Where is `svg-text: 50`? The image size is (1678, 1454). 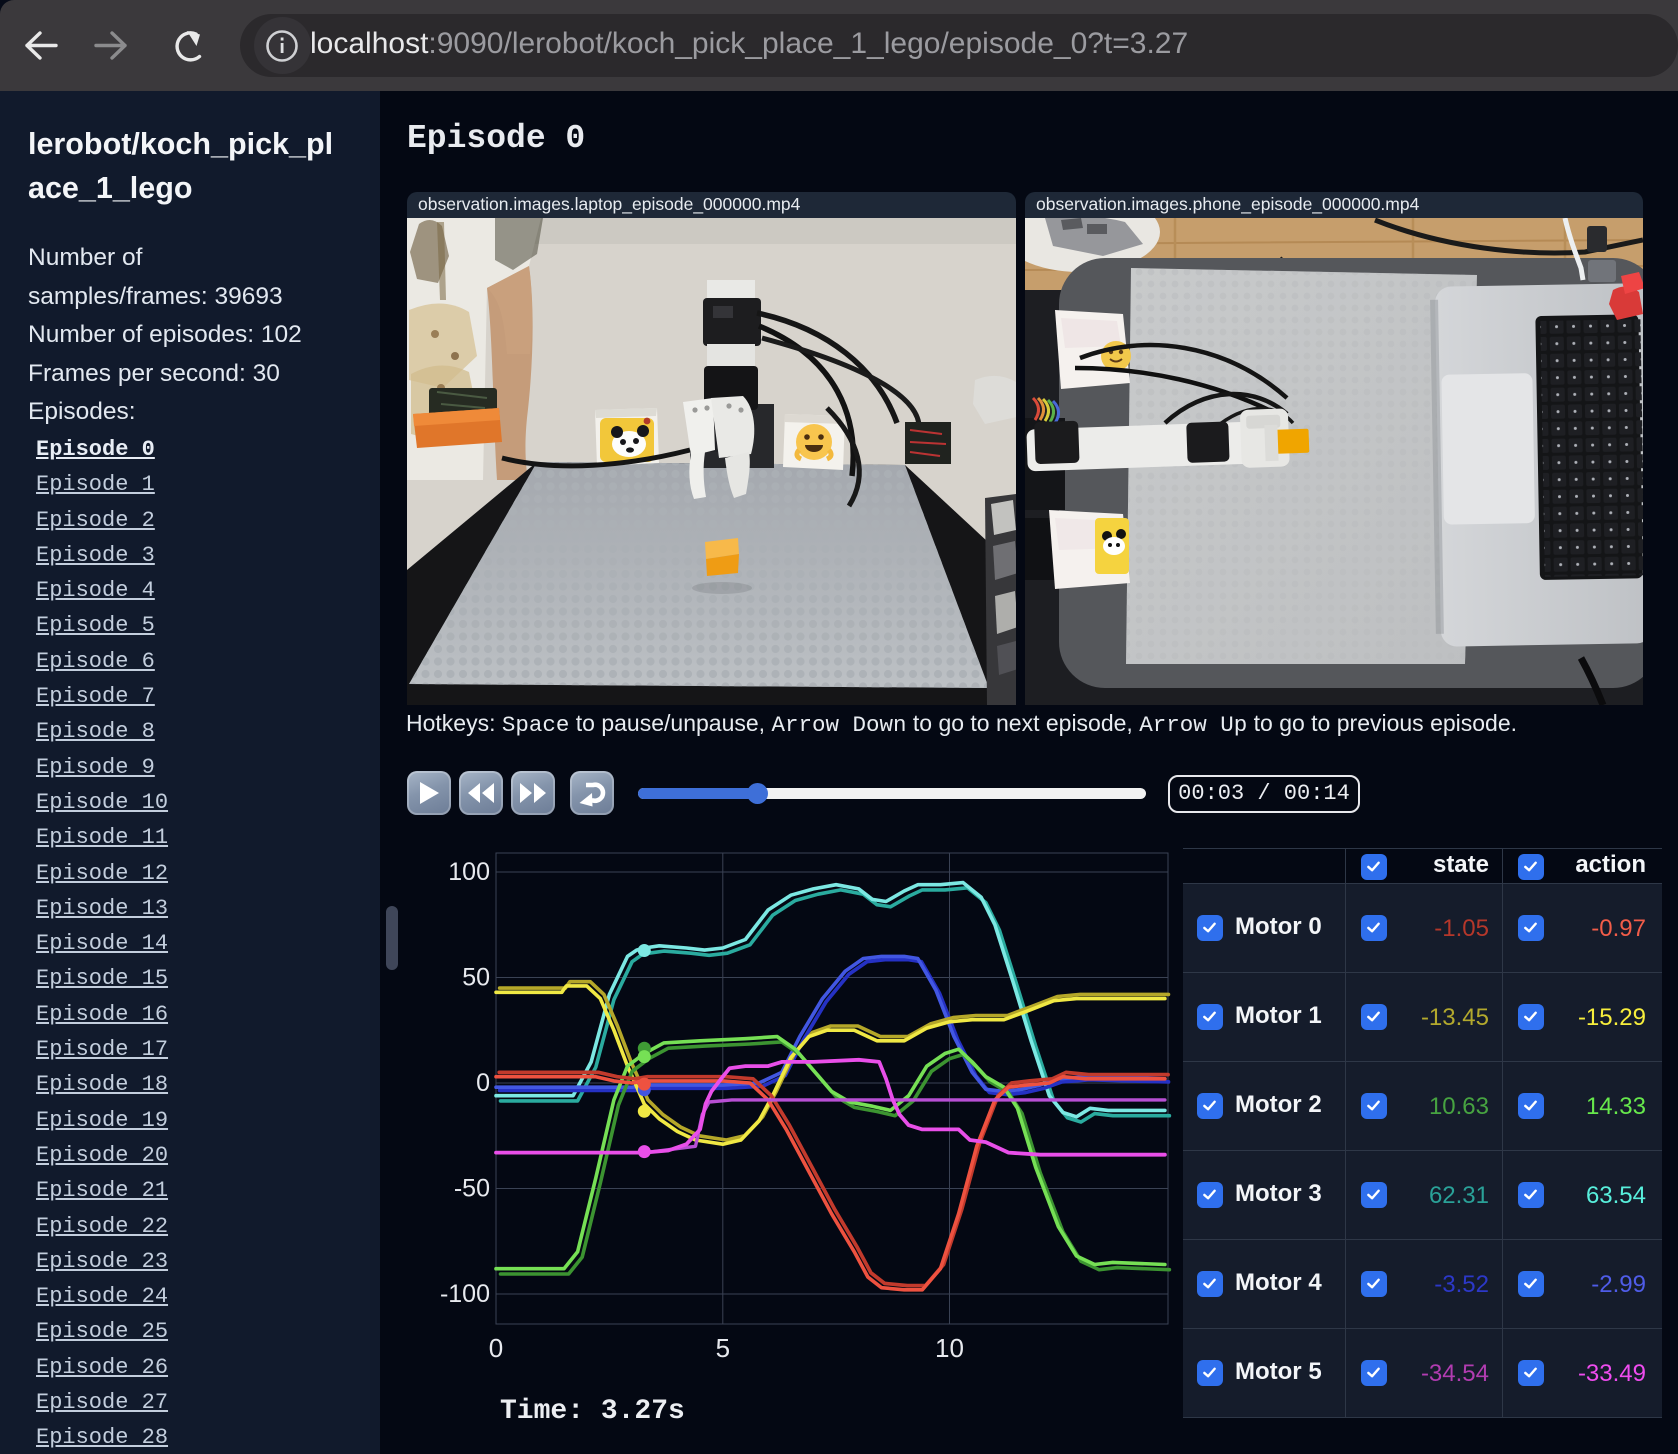 svg-text: 50 is located at coordinates (476, 978).